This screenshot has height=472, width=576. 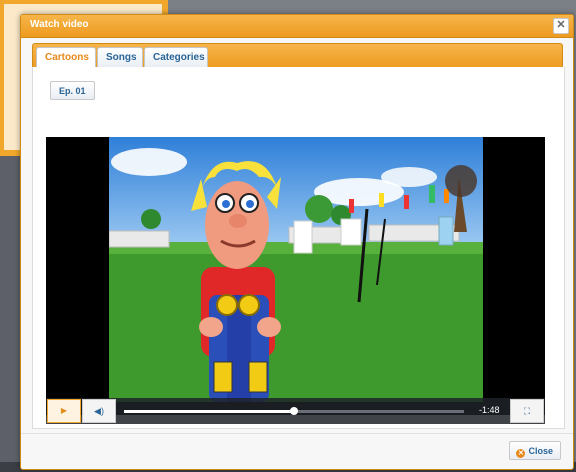 I want to click on close-x-icon: ✕, so click(x=561, y=26).